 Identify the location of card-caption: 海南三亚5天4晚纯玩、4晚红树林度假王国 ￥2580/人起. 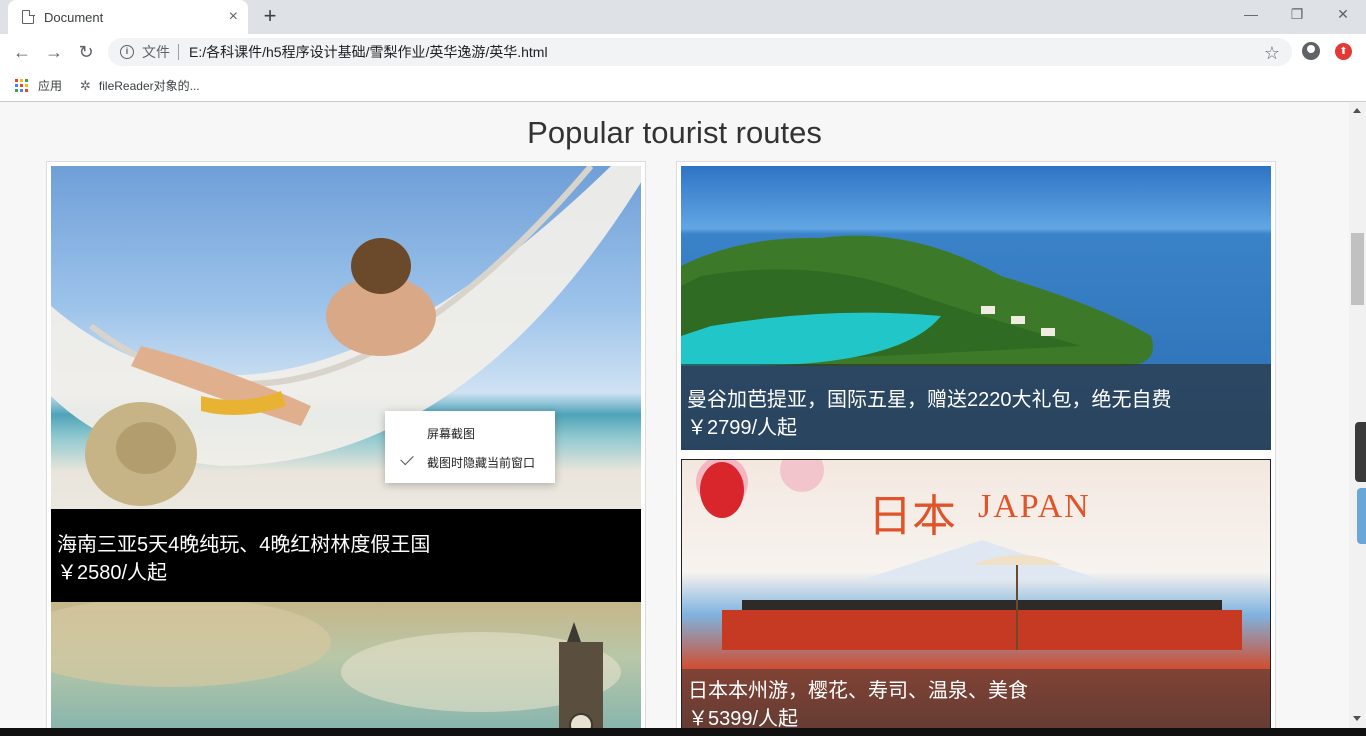
(346, 555).